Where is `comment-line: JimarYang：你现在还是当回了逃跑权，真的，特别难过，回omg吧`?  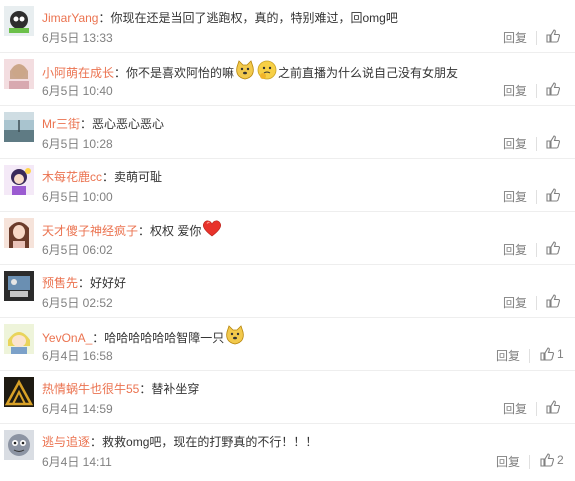
comment-line: JimarYang：你现在还是当回了逃跑权，真的，特别难过，回omg吧 is located at coordinates (220, 18).